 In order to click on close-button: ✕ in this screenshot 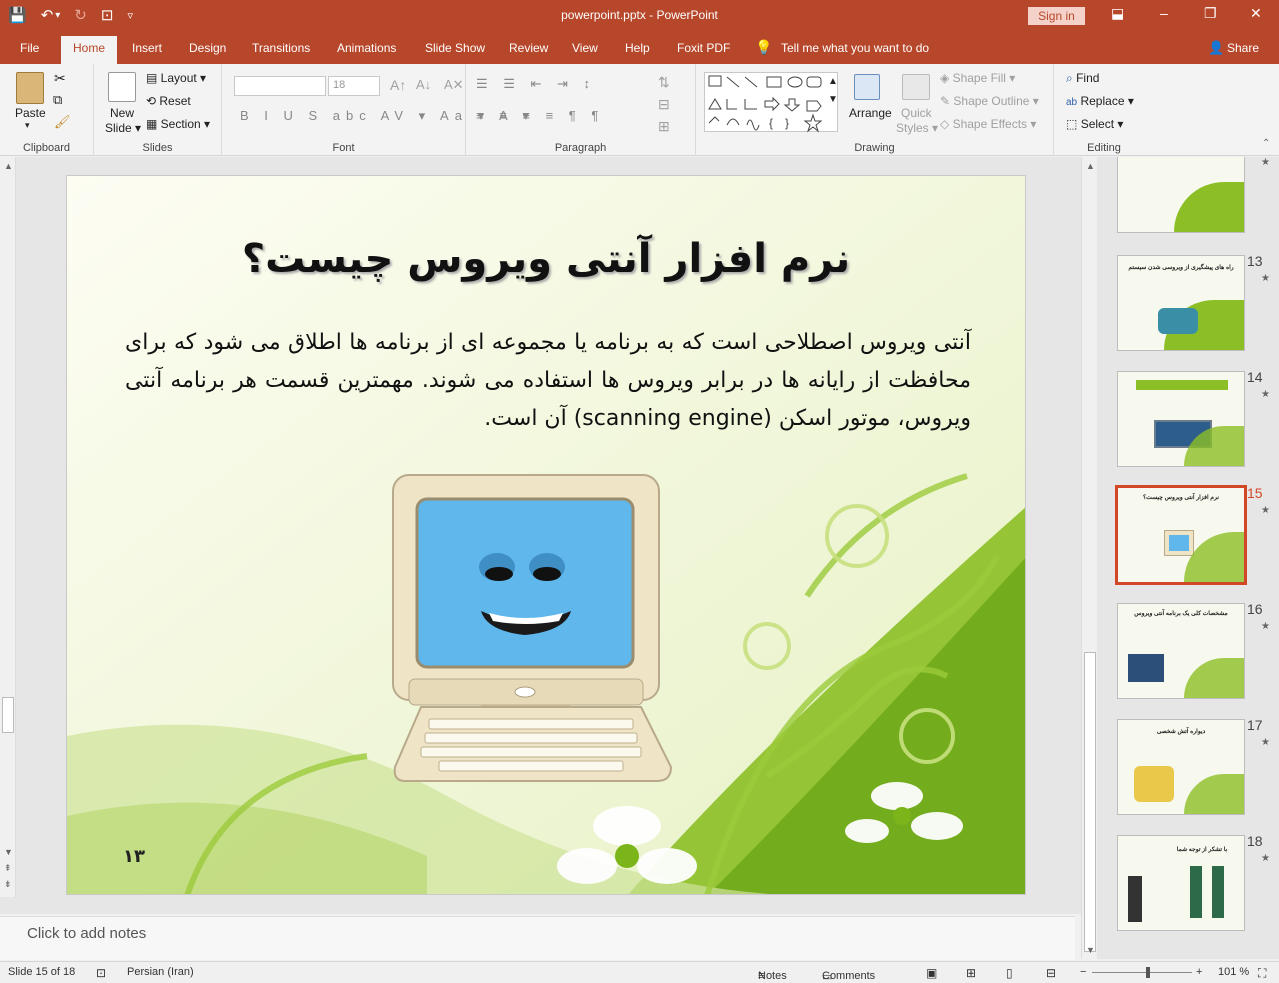, I will do `click(1256, 13)`.